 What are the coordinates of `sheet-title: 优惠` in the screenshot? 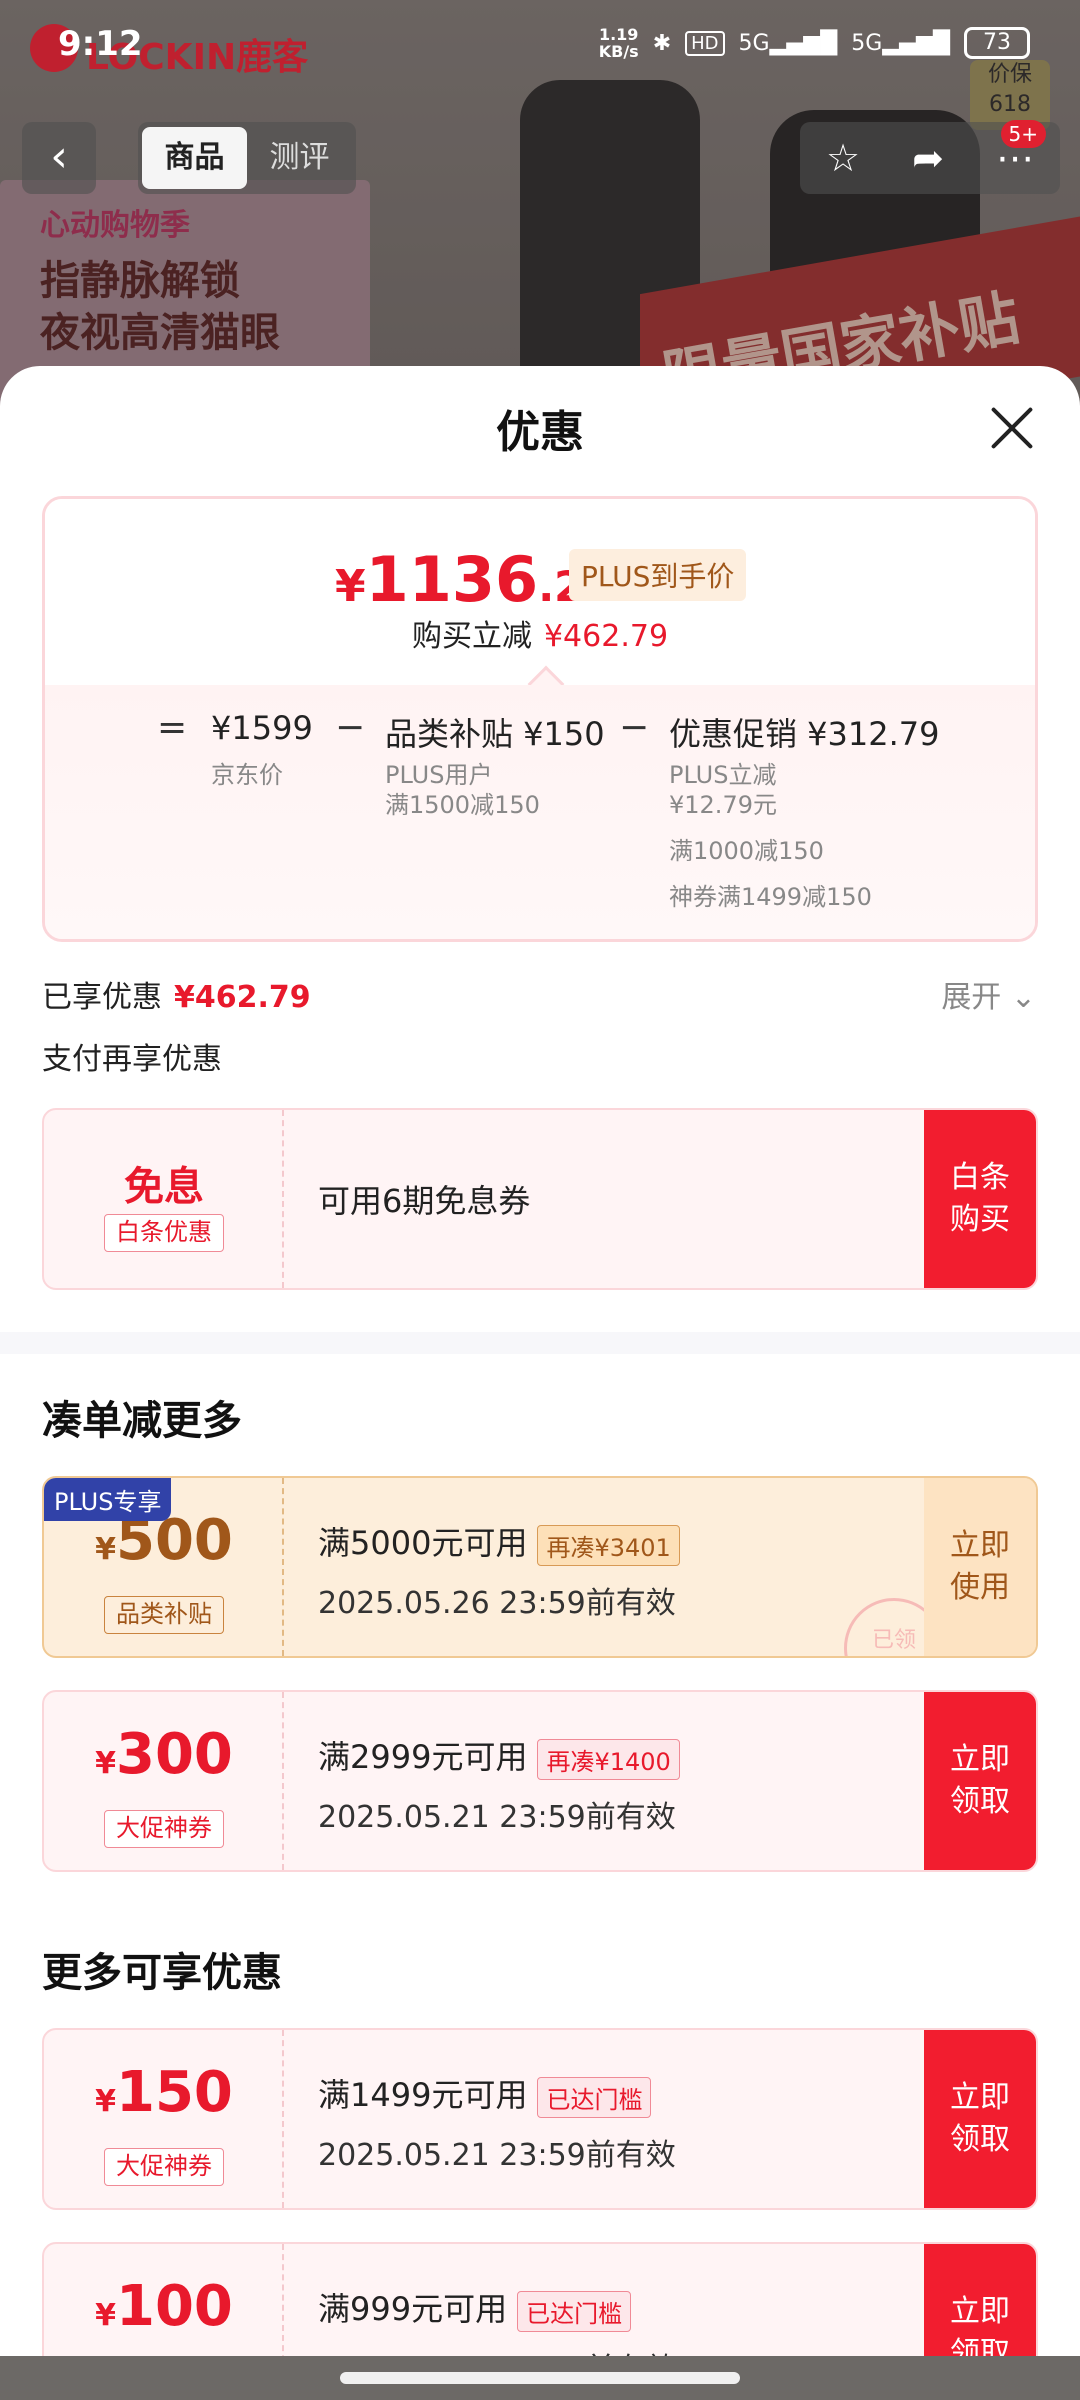 It's located at (540, 432).